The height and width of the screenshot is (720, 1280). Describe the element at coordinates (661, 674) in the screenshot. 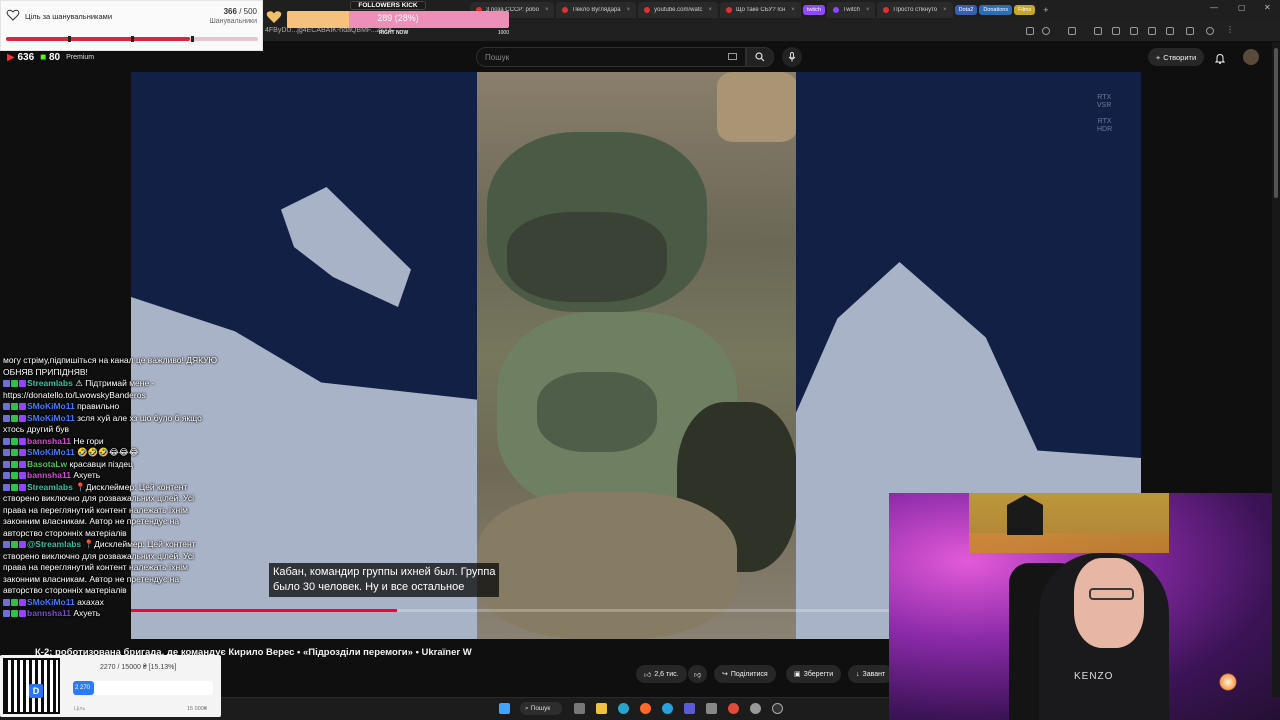

I see `like-button: 👍︎ 2,6 тис.` at that location.